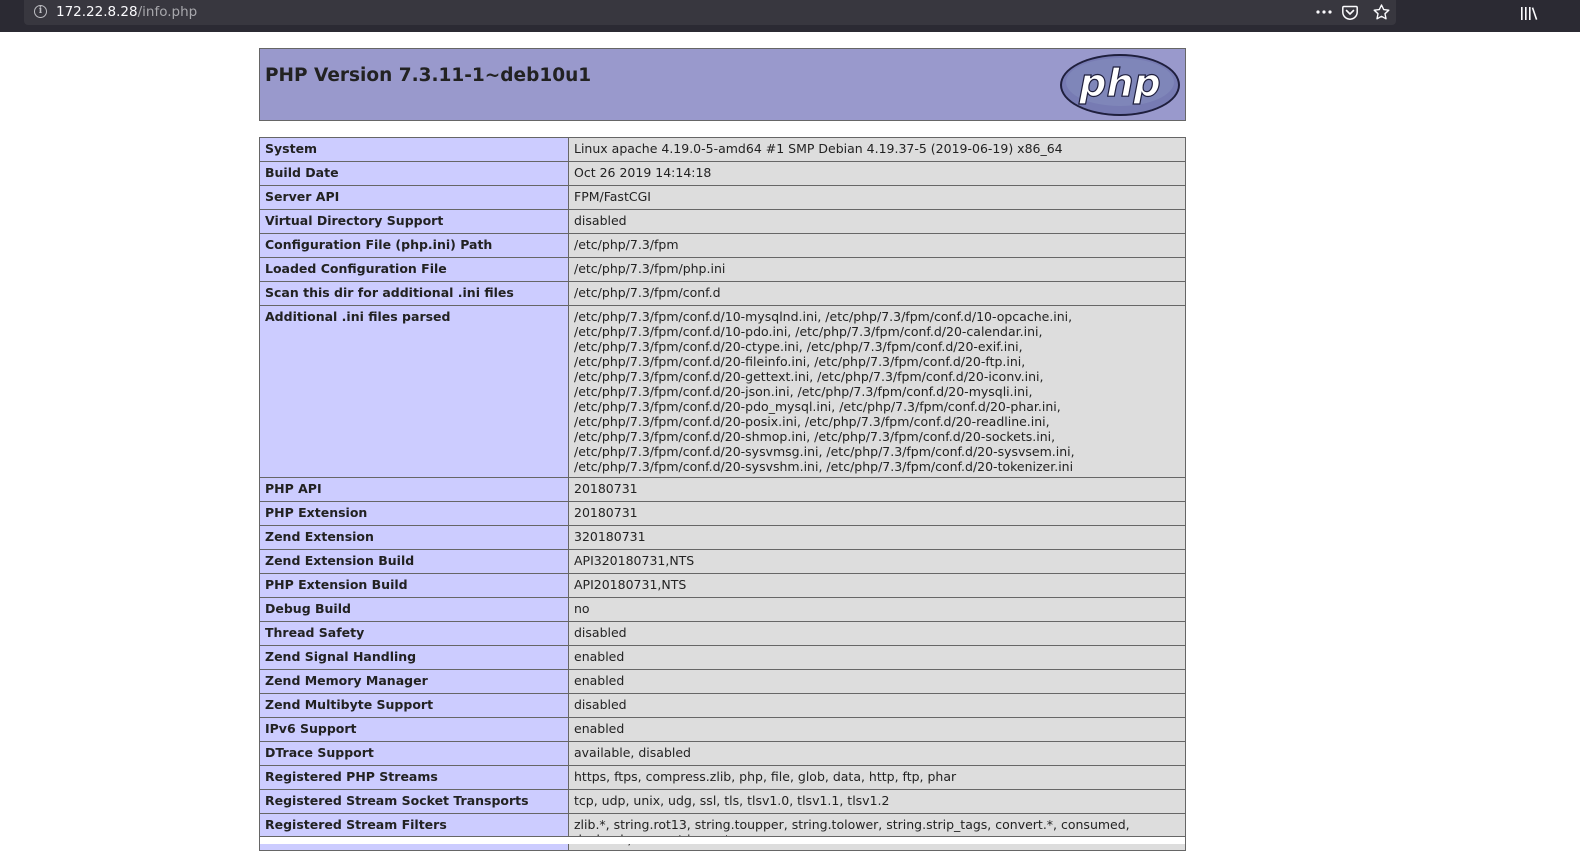 The width and height of the screenshot is (1580, 851). I want to click on row-label: Build Date, so click(414, 173).